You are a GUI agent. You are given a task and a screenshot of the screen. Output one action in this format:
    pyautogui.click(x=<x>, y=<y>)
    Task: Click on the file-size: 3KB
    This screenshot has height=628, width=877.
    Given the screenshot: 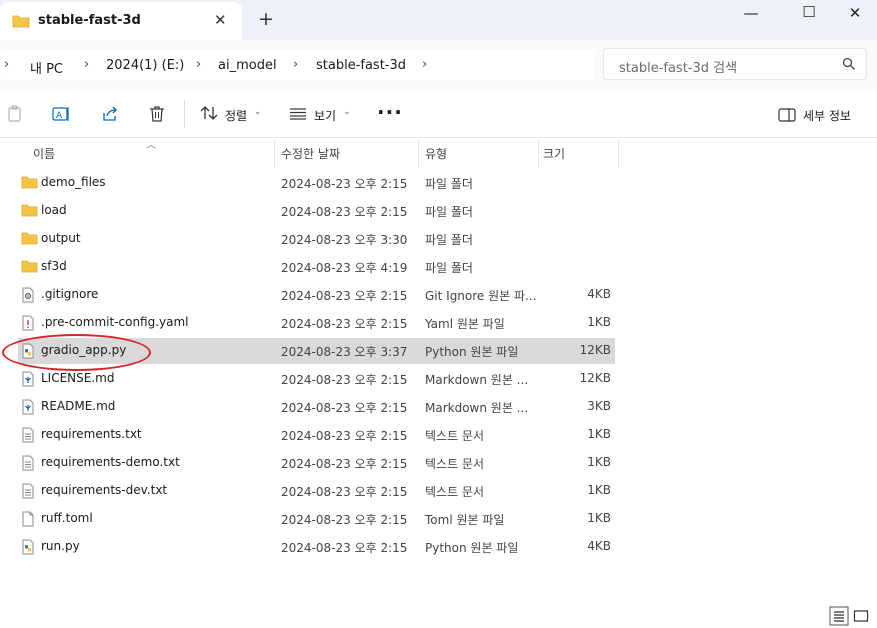 What is the action you would take?
    pyautogui.click(x=599, y=406)
    